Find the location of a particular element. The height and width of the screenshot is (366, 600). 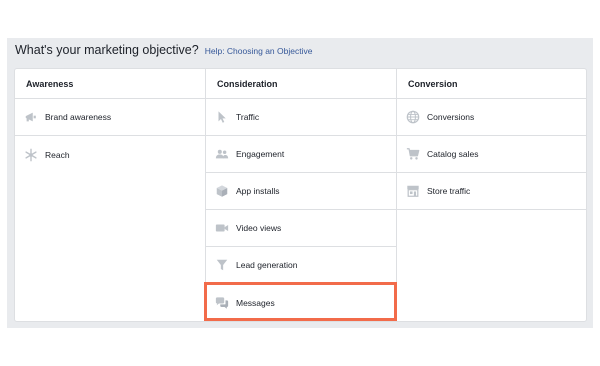

objective-label: App installs is located at coordinates (258, 191).